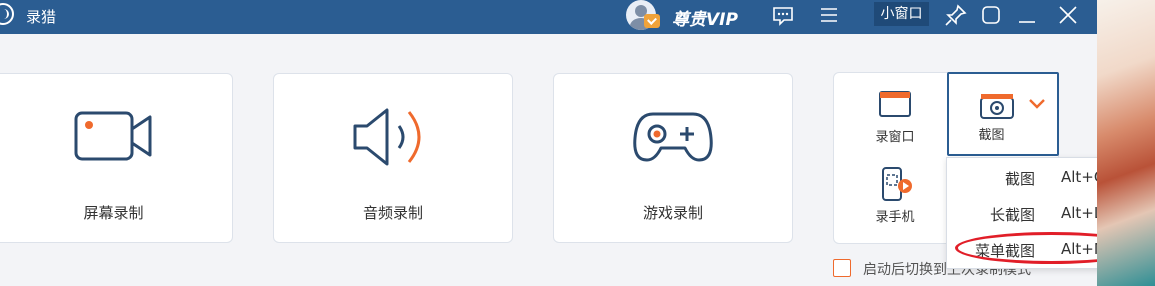  What do you see at coordinates (652, 21) in the screenshot?
I see `vip-badge-icon` at bounding box center [652, 21].